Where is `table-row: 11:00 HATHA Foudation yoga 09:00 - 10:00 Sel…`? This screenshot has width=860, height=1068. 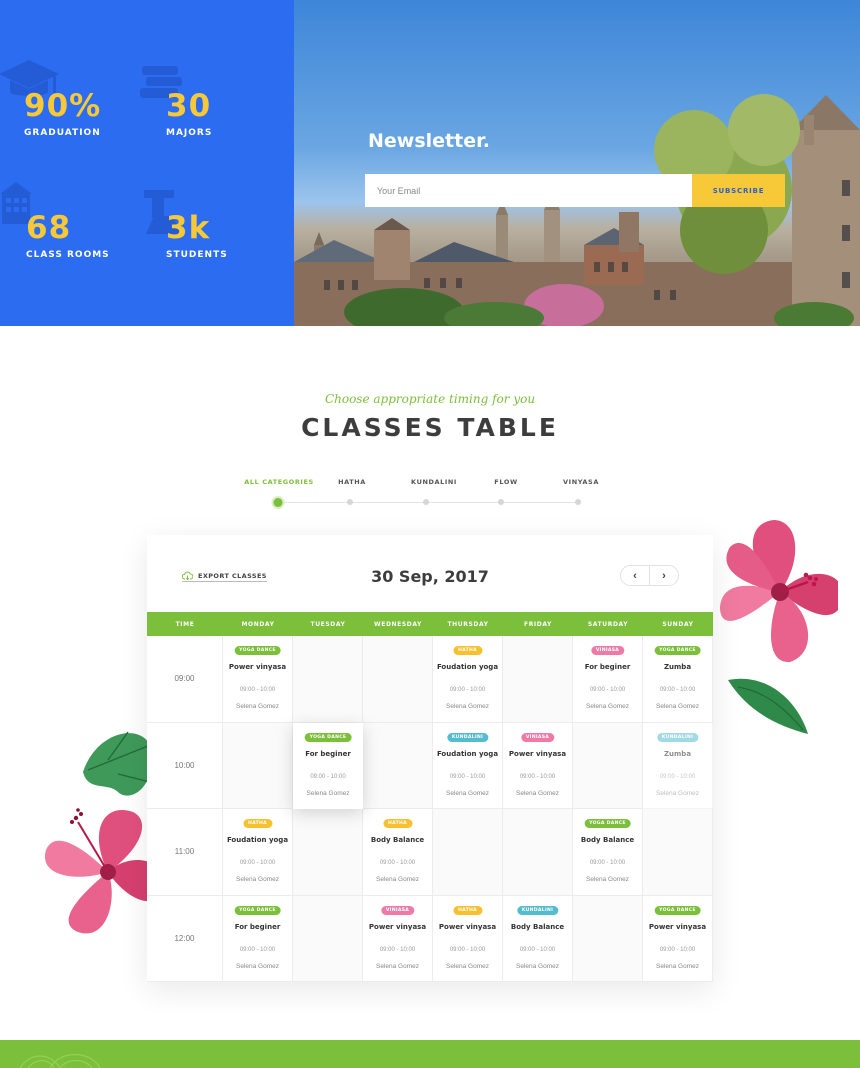 table-row: 11:00 HATHA Foudation yoga 09:00 - 10:00 Sel… is located at coordinates (430, 852).